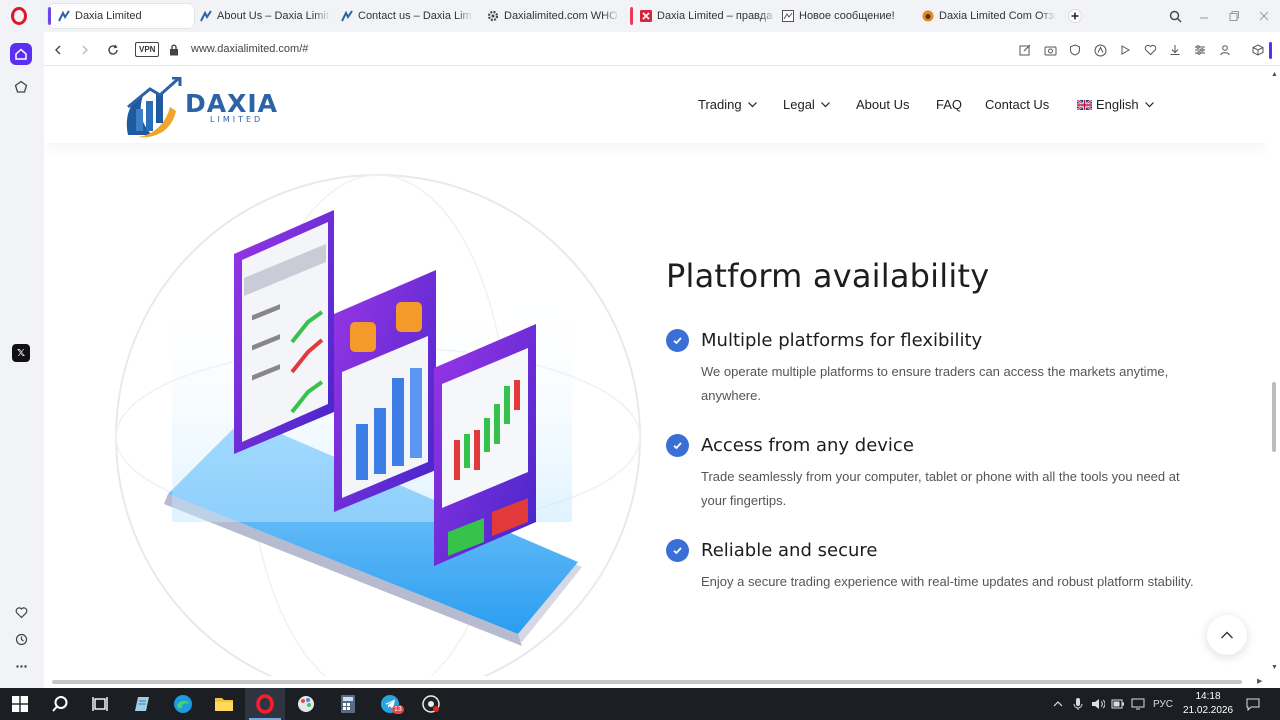  I want to click on opera-sidebar: 𝕏, so click(22, 360).